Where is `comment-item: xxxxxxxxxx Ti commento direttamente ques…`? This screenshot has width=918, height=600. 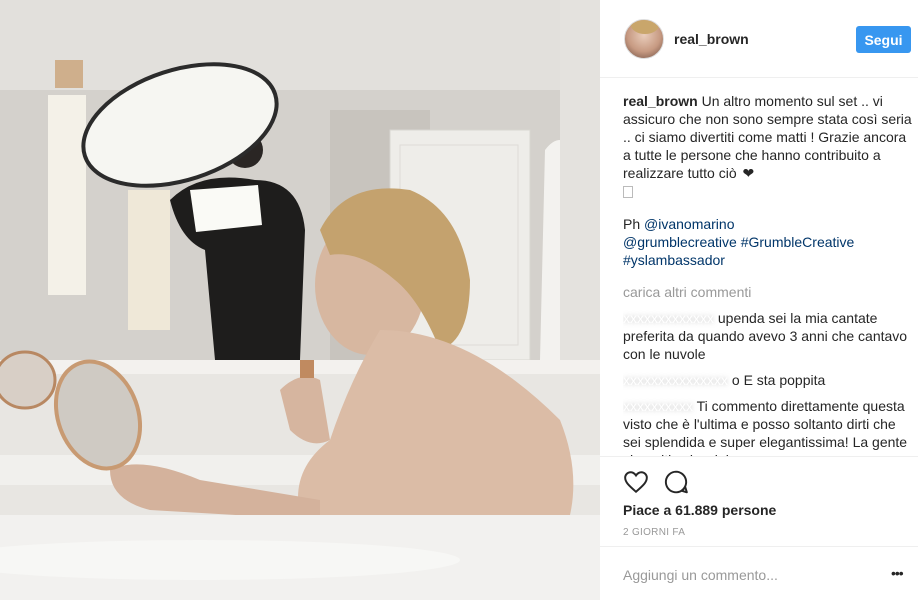
comment-item: xxxxxxxxxx Ti commento direttamente ques… is located at coordinates (768, 426).